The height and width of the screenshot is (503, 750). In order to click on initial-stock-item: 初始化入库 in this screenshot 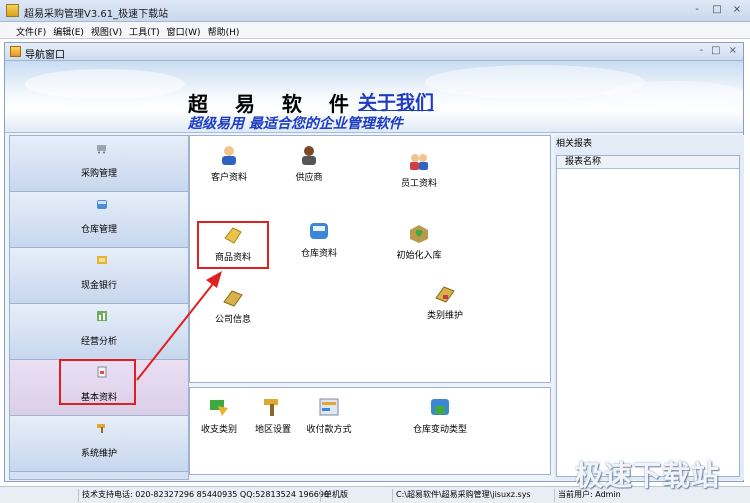, I will do `click(419, 241)`.